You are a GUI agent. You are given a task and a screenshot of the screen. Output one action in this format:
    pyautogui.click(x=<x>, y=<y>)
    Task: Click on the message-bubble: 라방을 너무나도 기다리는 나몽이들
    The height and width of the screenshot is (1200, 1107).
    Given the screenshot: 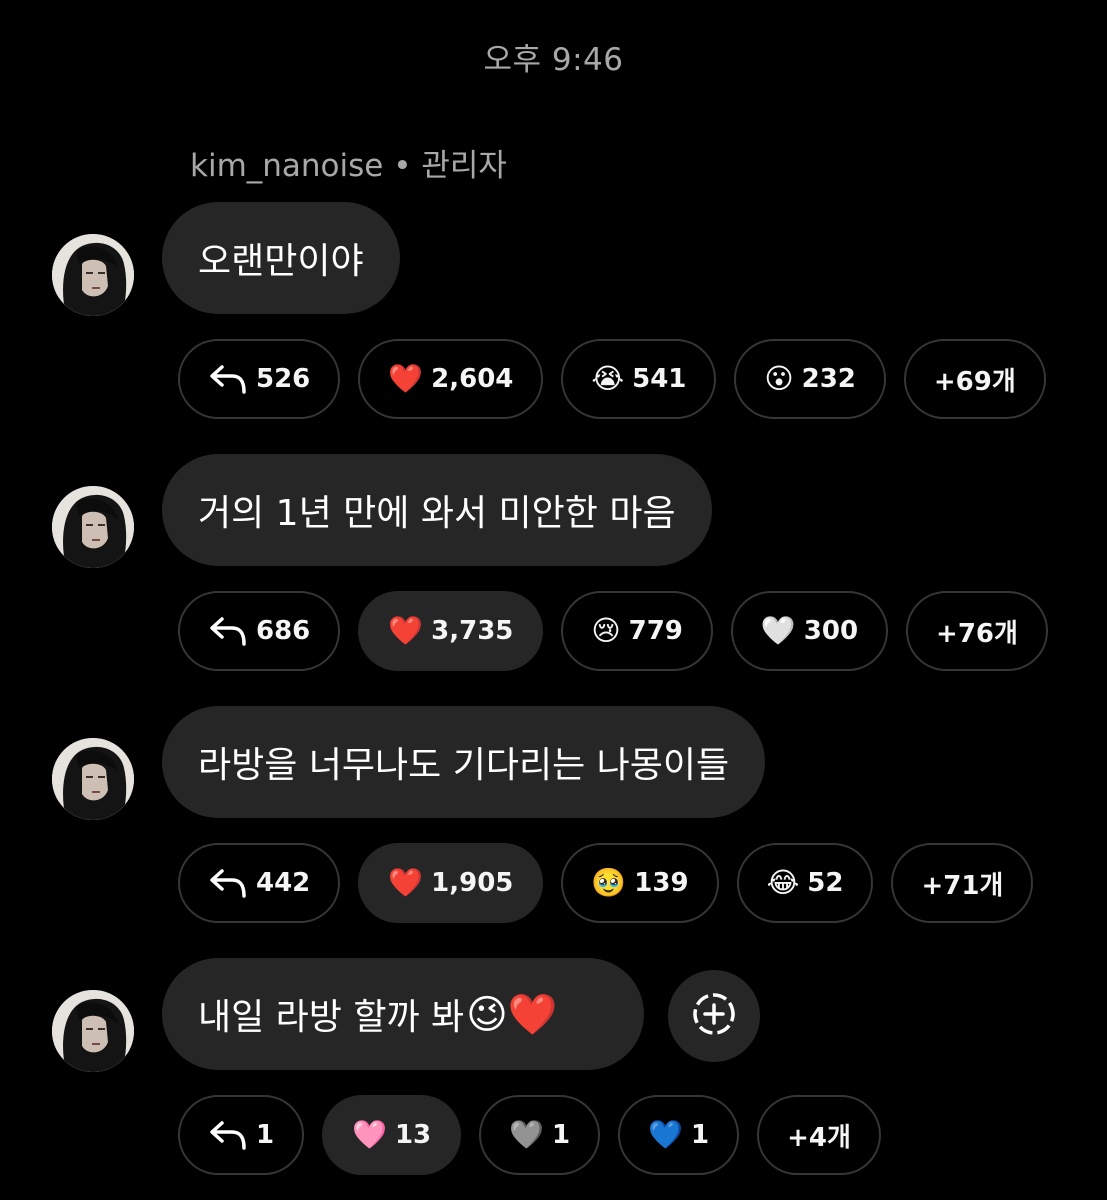 What is the action you would take?
    pyautogui.click(x=464, y=762)
    